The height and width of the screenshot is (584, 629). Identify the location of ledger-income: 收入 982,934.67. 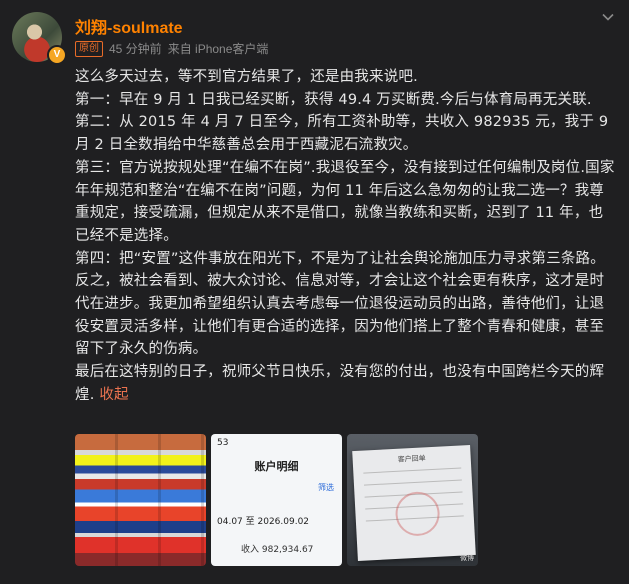
(277, 550).